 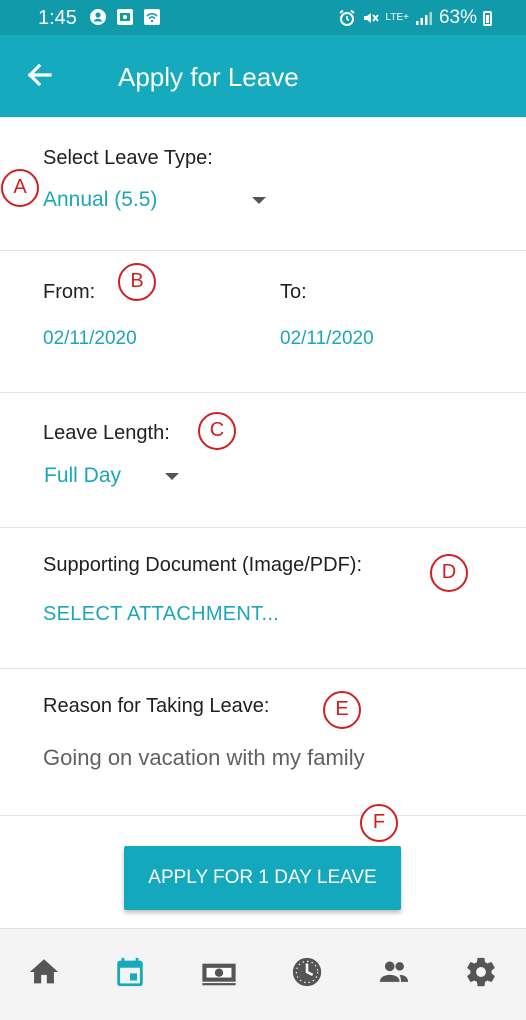 I want to click on gear-icon, so click(x=481, y=972).